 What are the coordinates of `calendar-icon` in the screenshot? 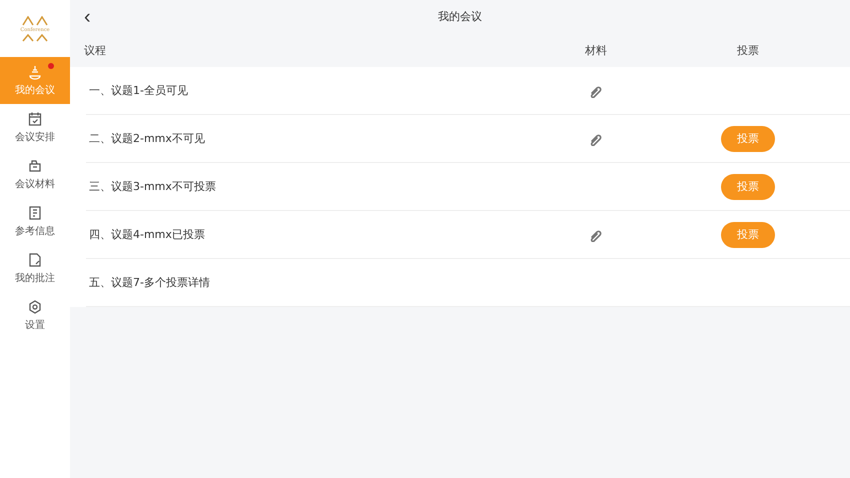 It's located at (35, 119).